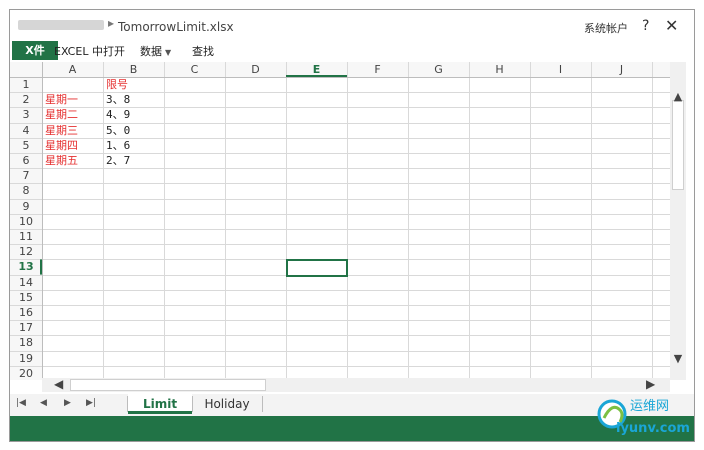 The height and width of the screenshot is (450, 704). I want to click on account-button: 系统帐户, so click(606, 28).